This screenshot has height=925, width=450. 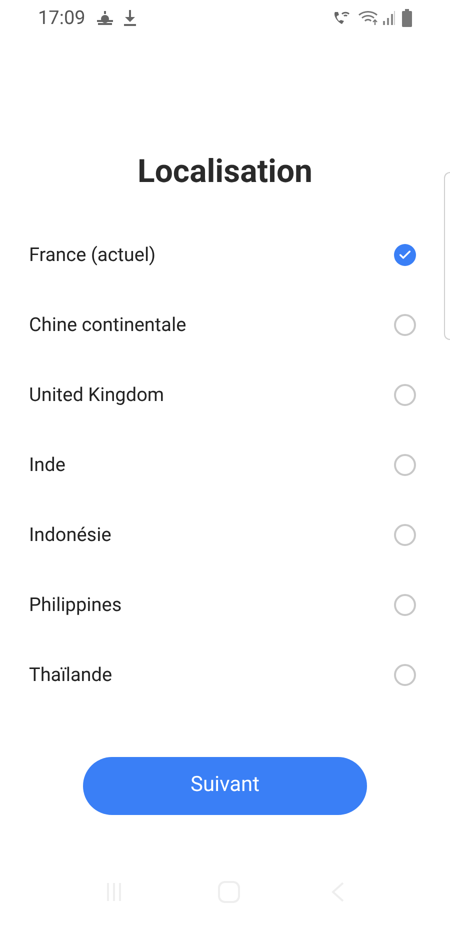 I want to click on check-icon, so click(x=405, y=255).